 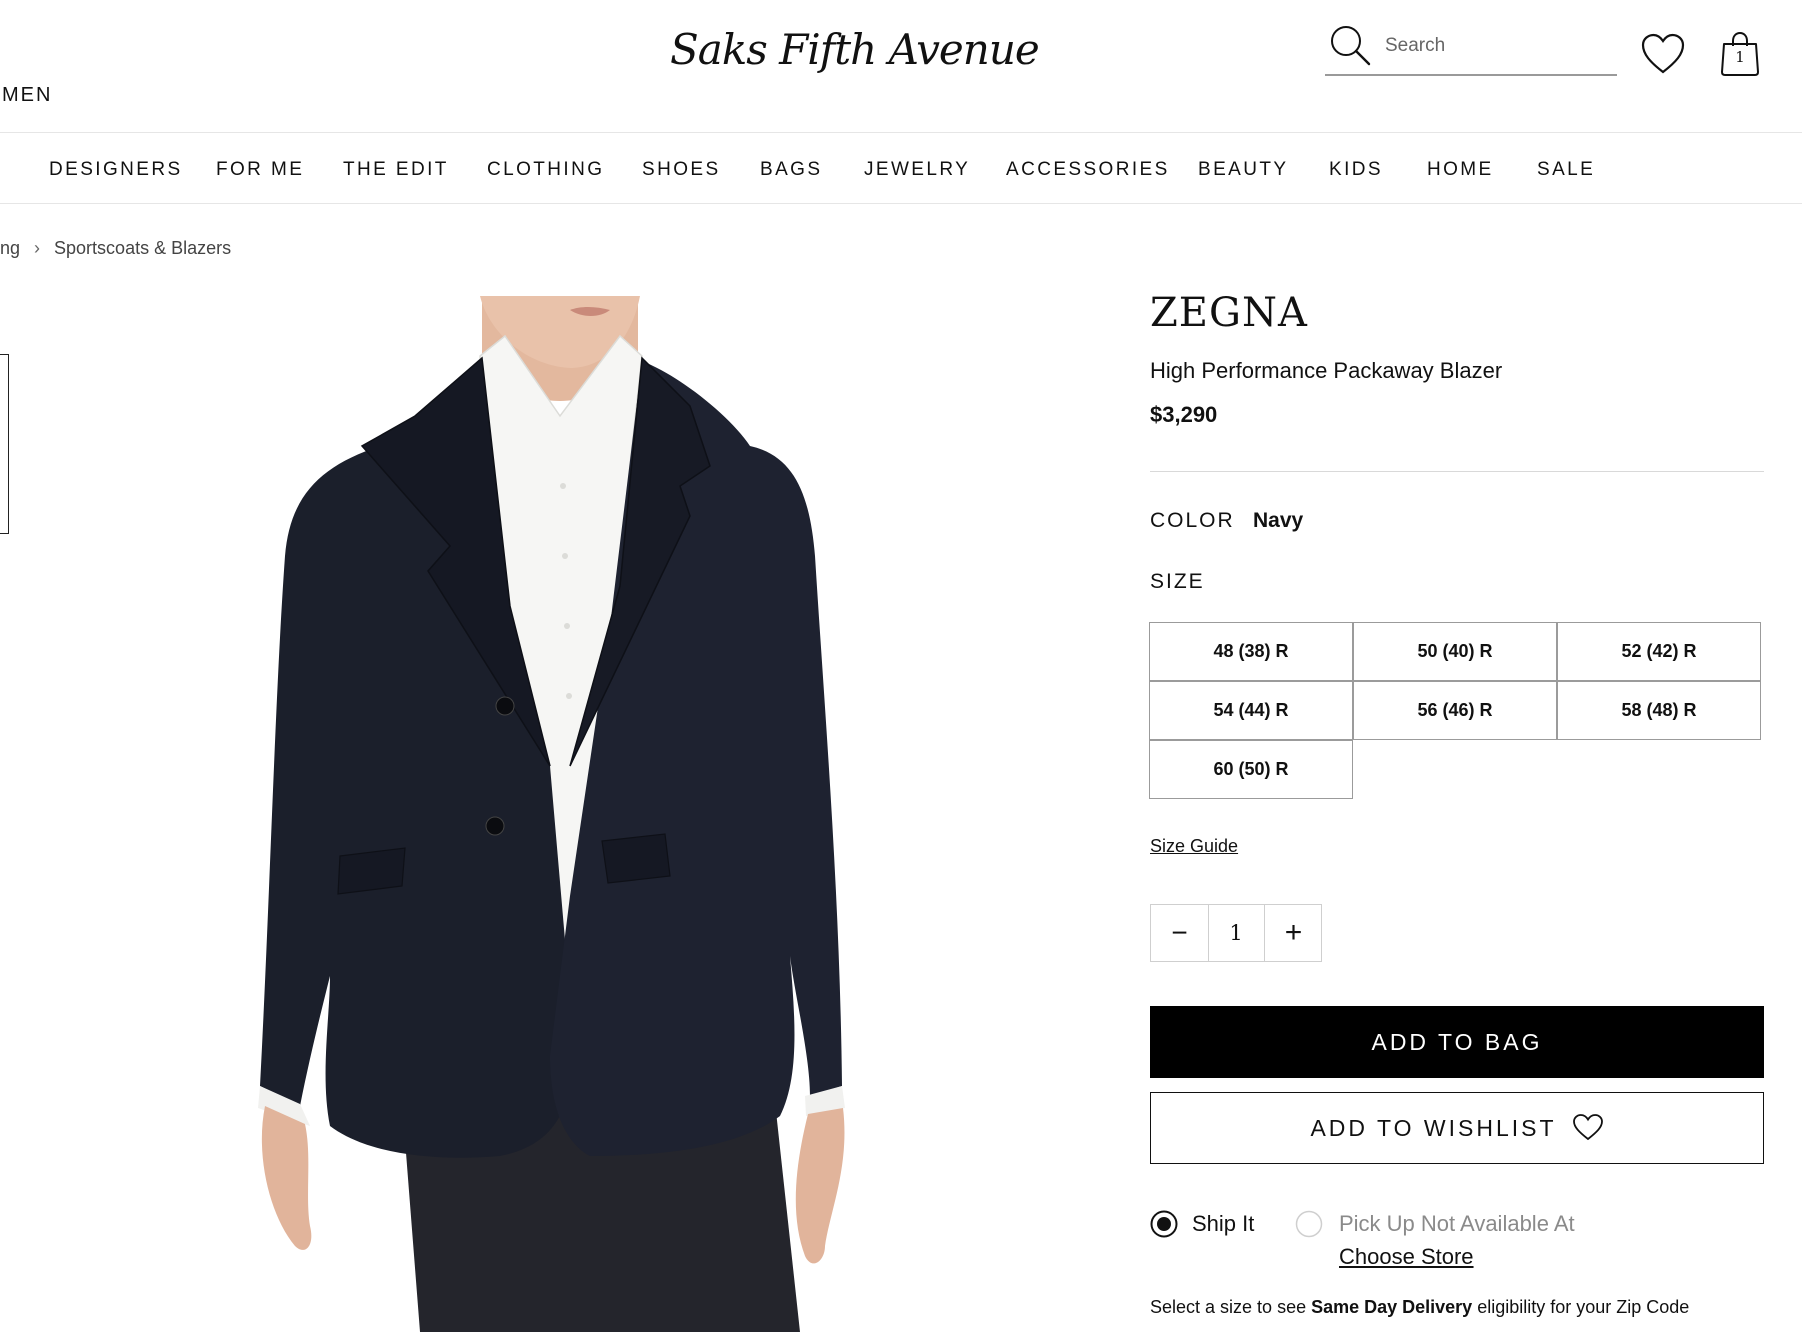 What do you see at coordinates (636, 858) in the screenshot?
I see `jacket-right-pocket` at bounding box center [636, 858].